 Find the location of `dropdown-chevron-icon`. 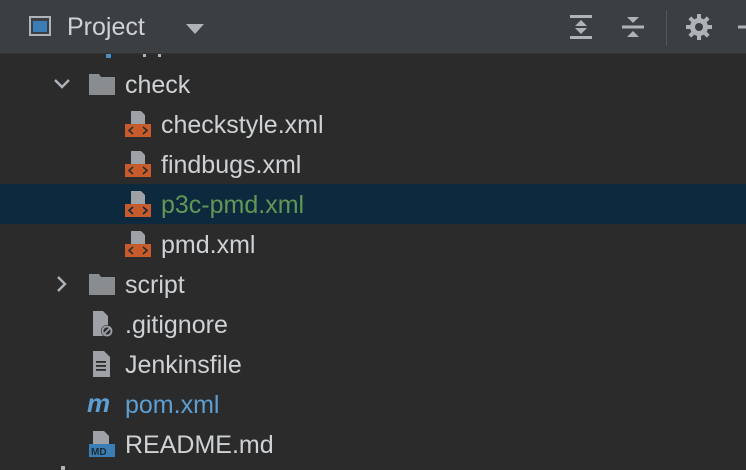

dropdown-chevron-icon is located at coordinates (195, 29).